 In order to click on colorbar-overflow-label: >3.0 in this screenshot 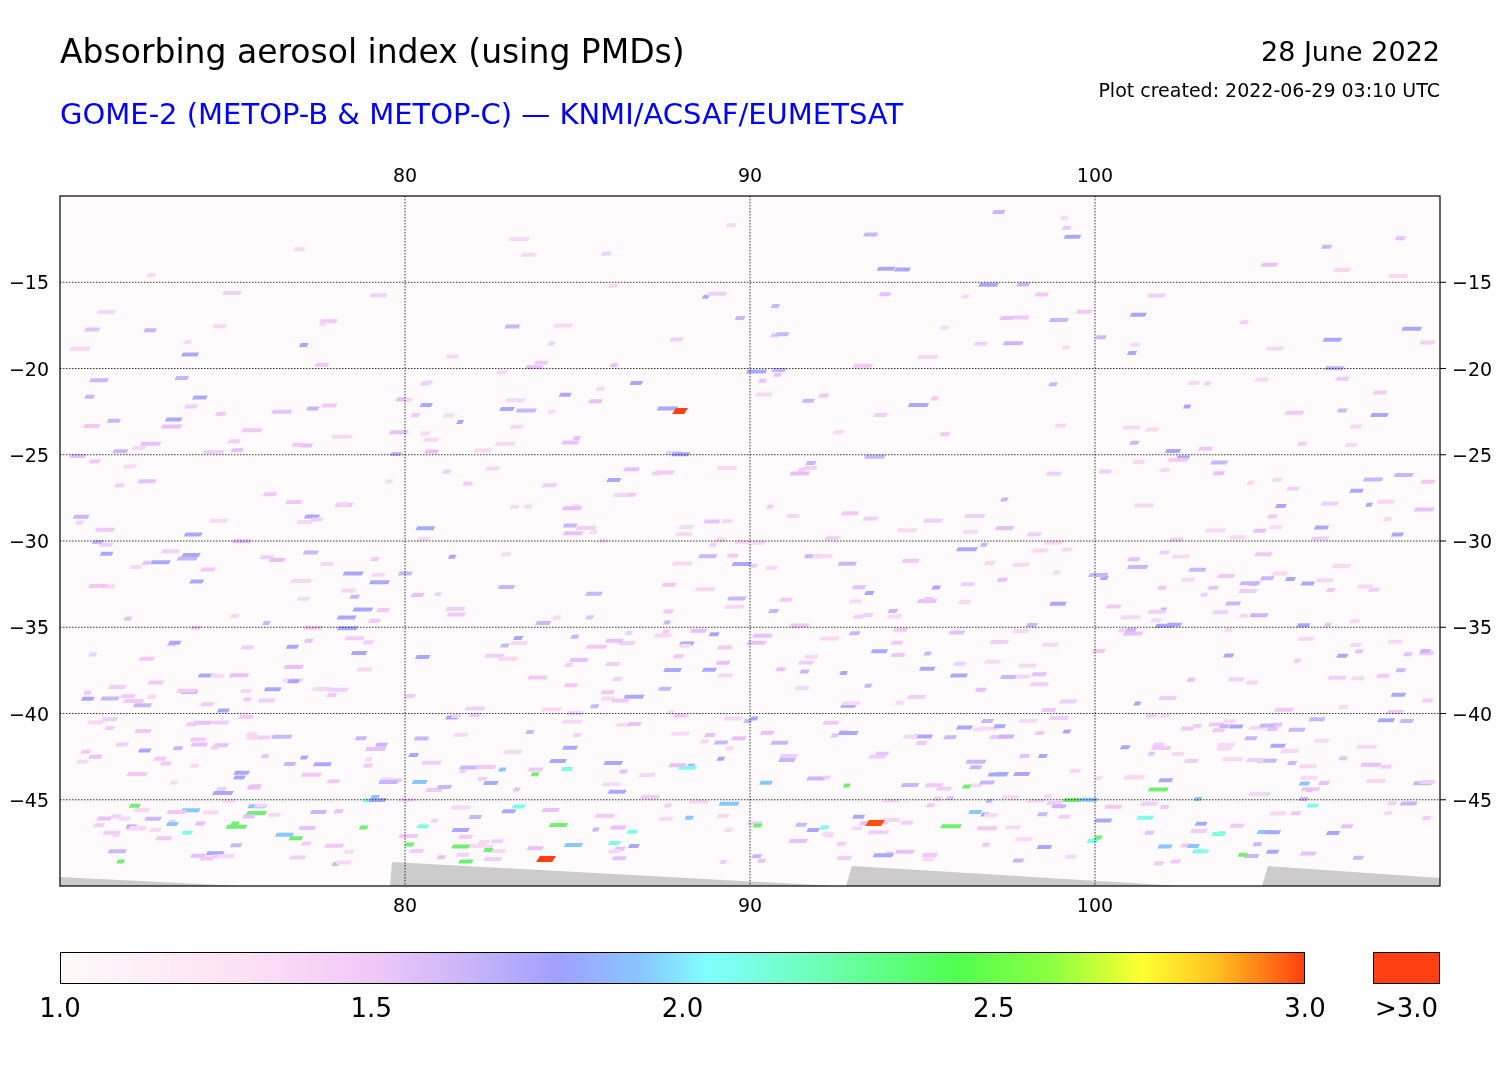, I will do `click(1406, 1008)`.